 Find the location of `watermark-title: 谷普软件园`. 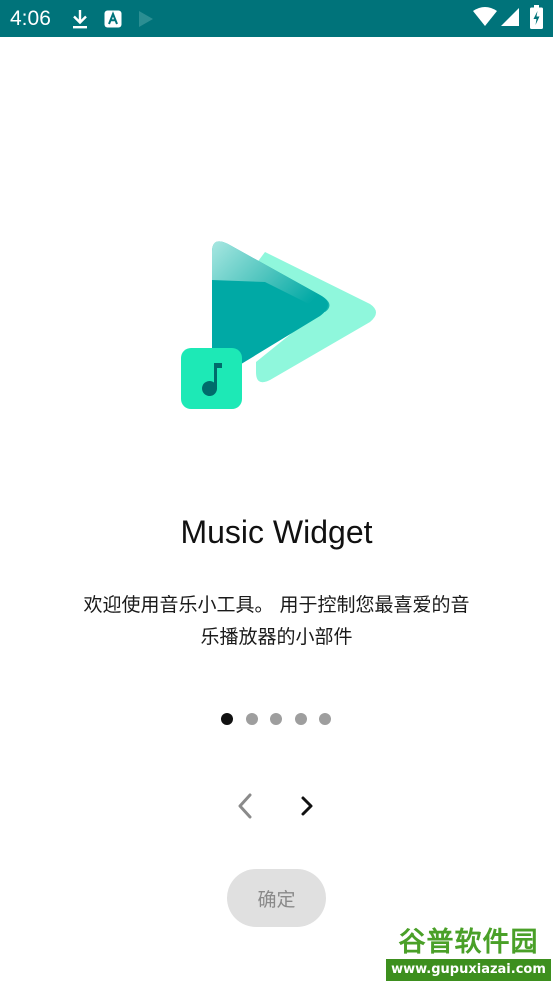

watermark-title: 谷普软件园 is located at coordinates (468, 942).